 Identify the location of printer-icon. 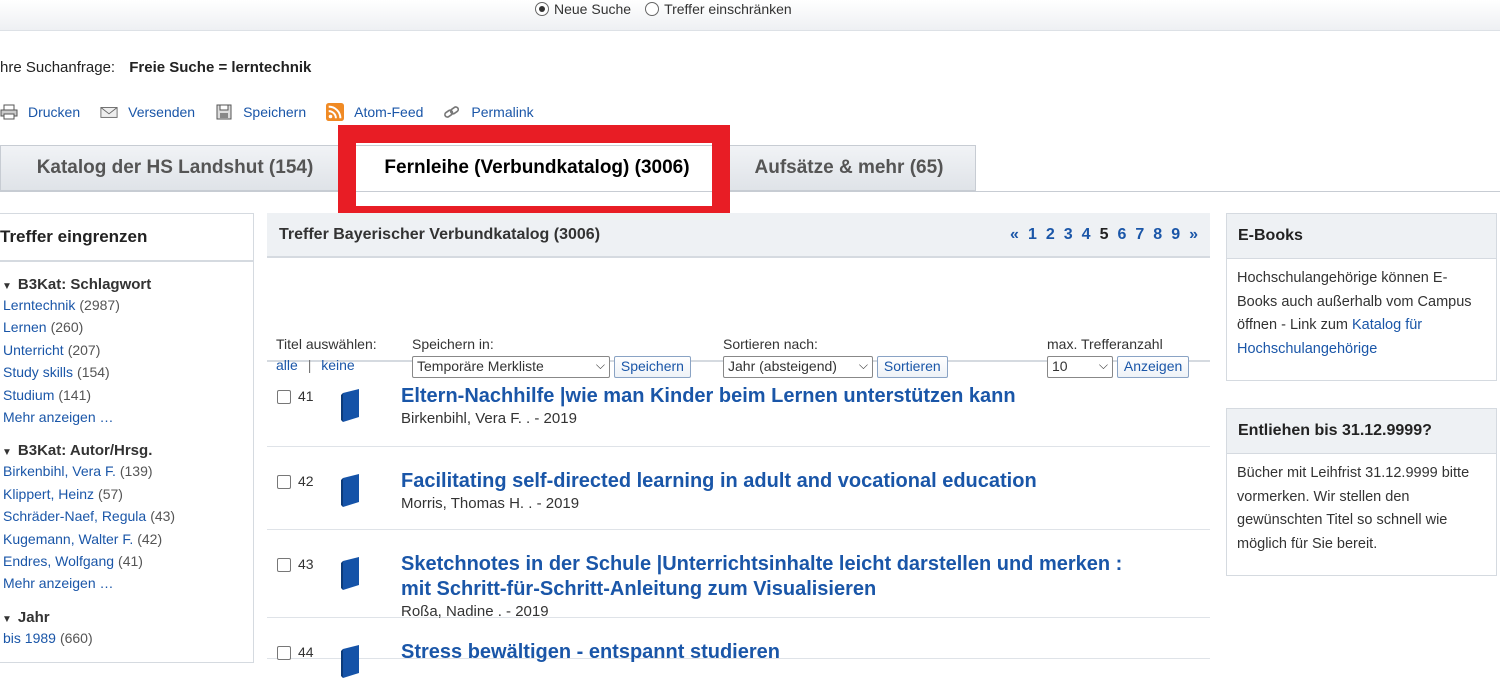
(9, 112).